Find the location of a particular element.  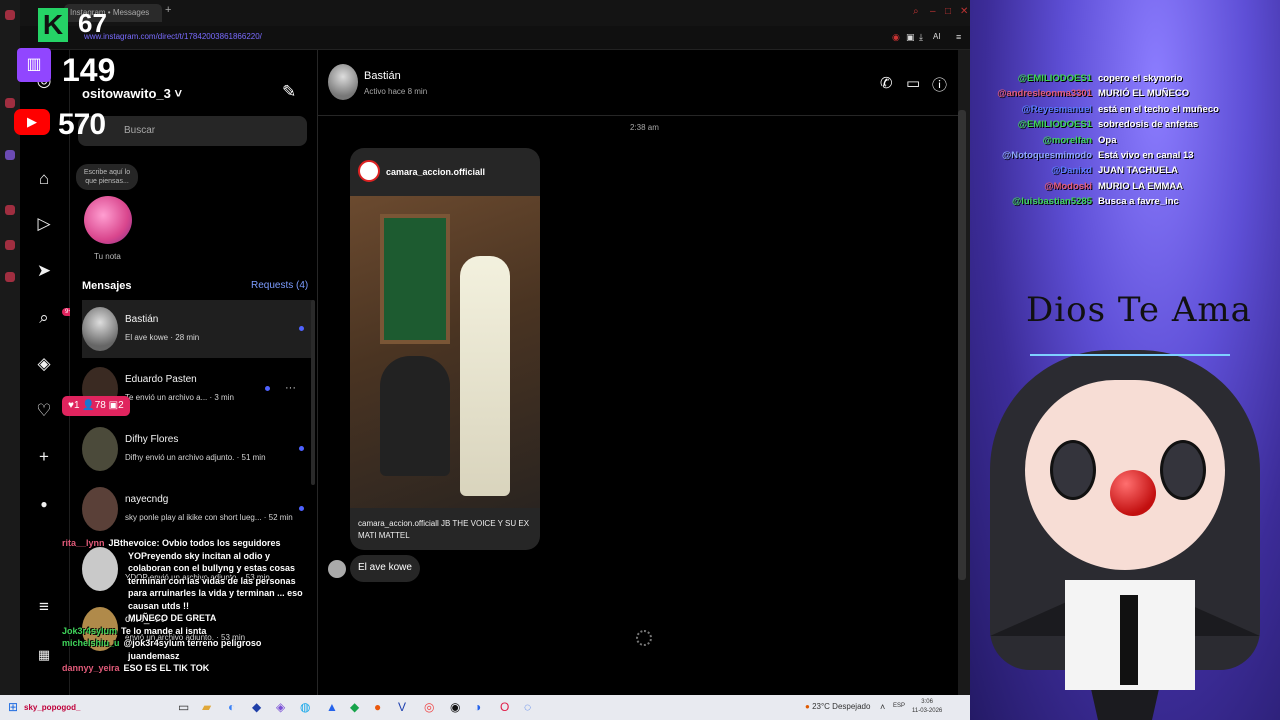

task-view-icon: ▭ is located at coordinates (183, 707).